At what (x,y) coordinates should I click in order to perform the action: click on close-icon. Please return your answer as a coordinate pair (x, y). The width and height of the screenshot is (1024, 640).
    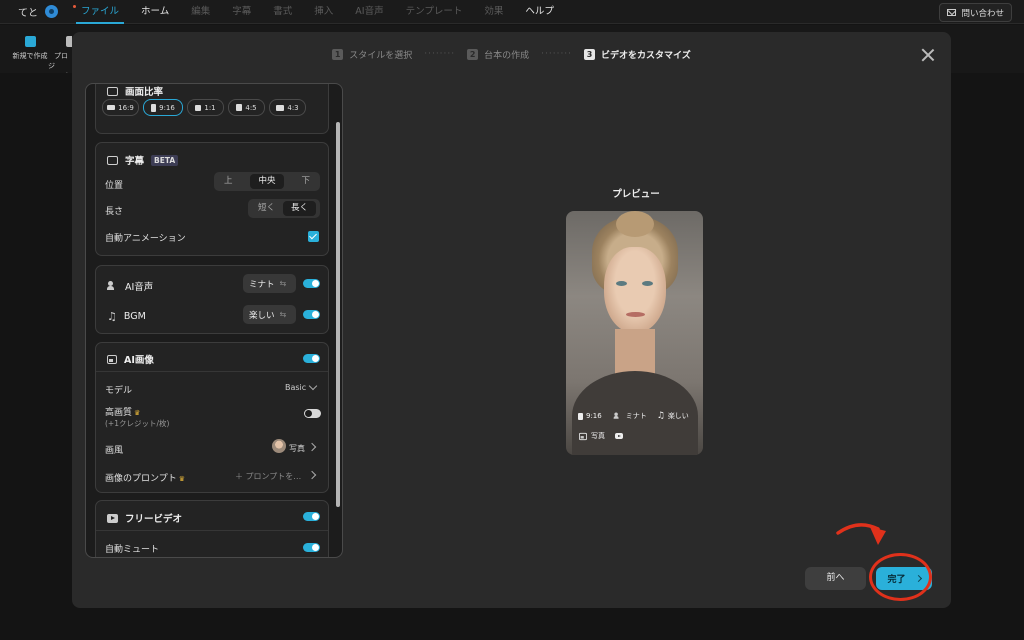
    Looking at the image, I should click on (928, 55).